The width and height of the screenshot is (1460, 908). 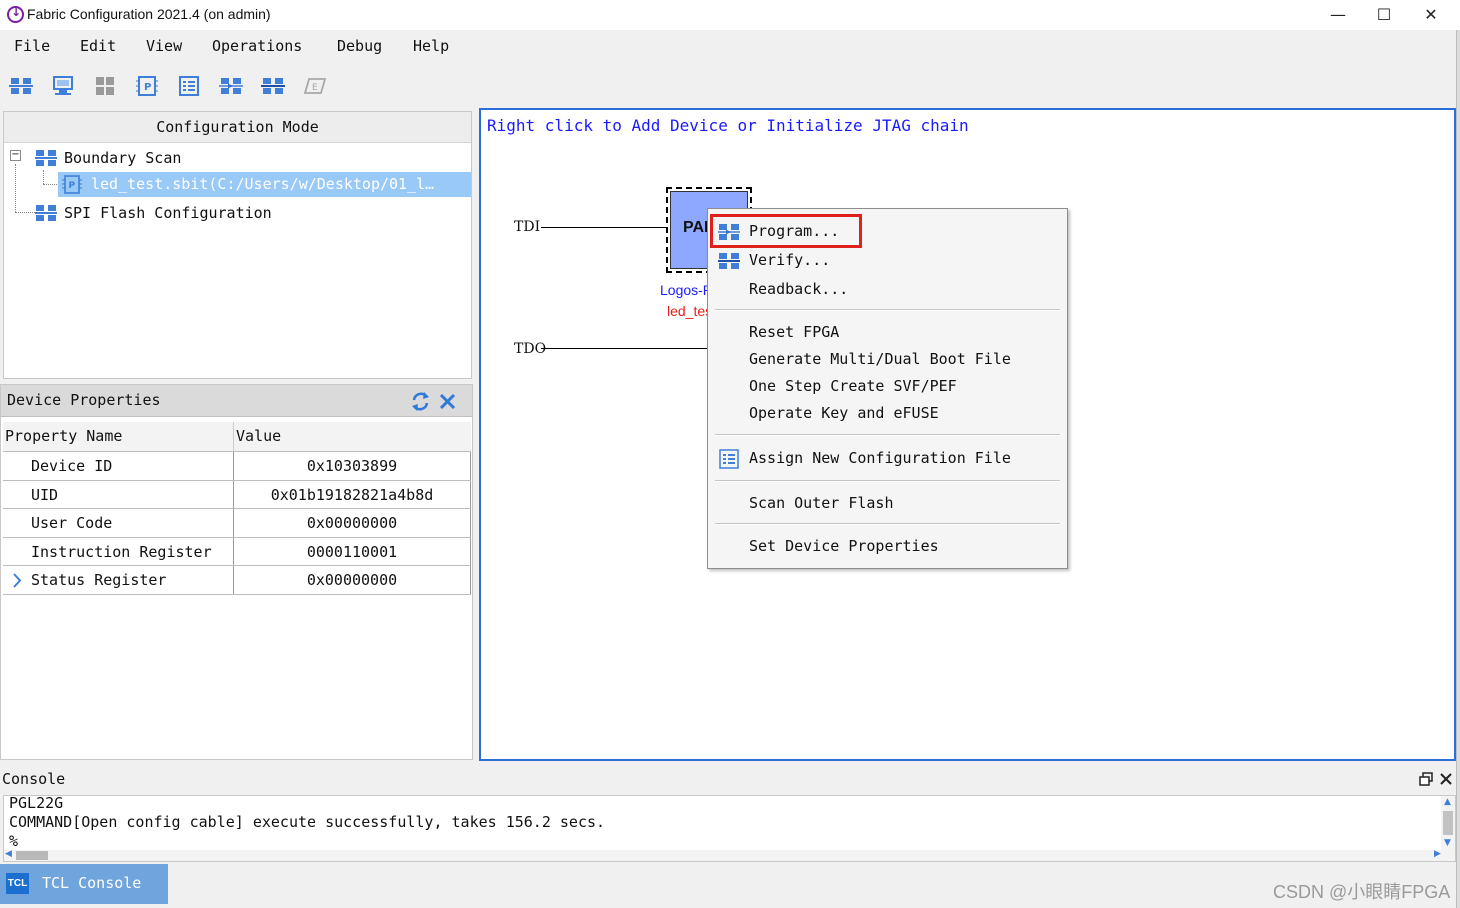 What do you see at coordinates (98, 46) in the screenshot?
I see `menu-edit: Edit` at bounding box center [98, 46].